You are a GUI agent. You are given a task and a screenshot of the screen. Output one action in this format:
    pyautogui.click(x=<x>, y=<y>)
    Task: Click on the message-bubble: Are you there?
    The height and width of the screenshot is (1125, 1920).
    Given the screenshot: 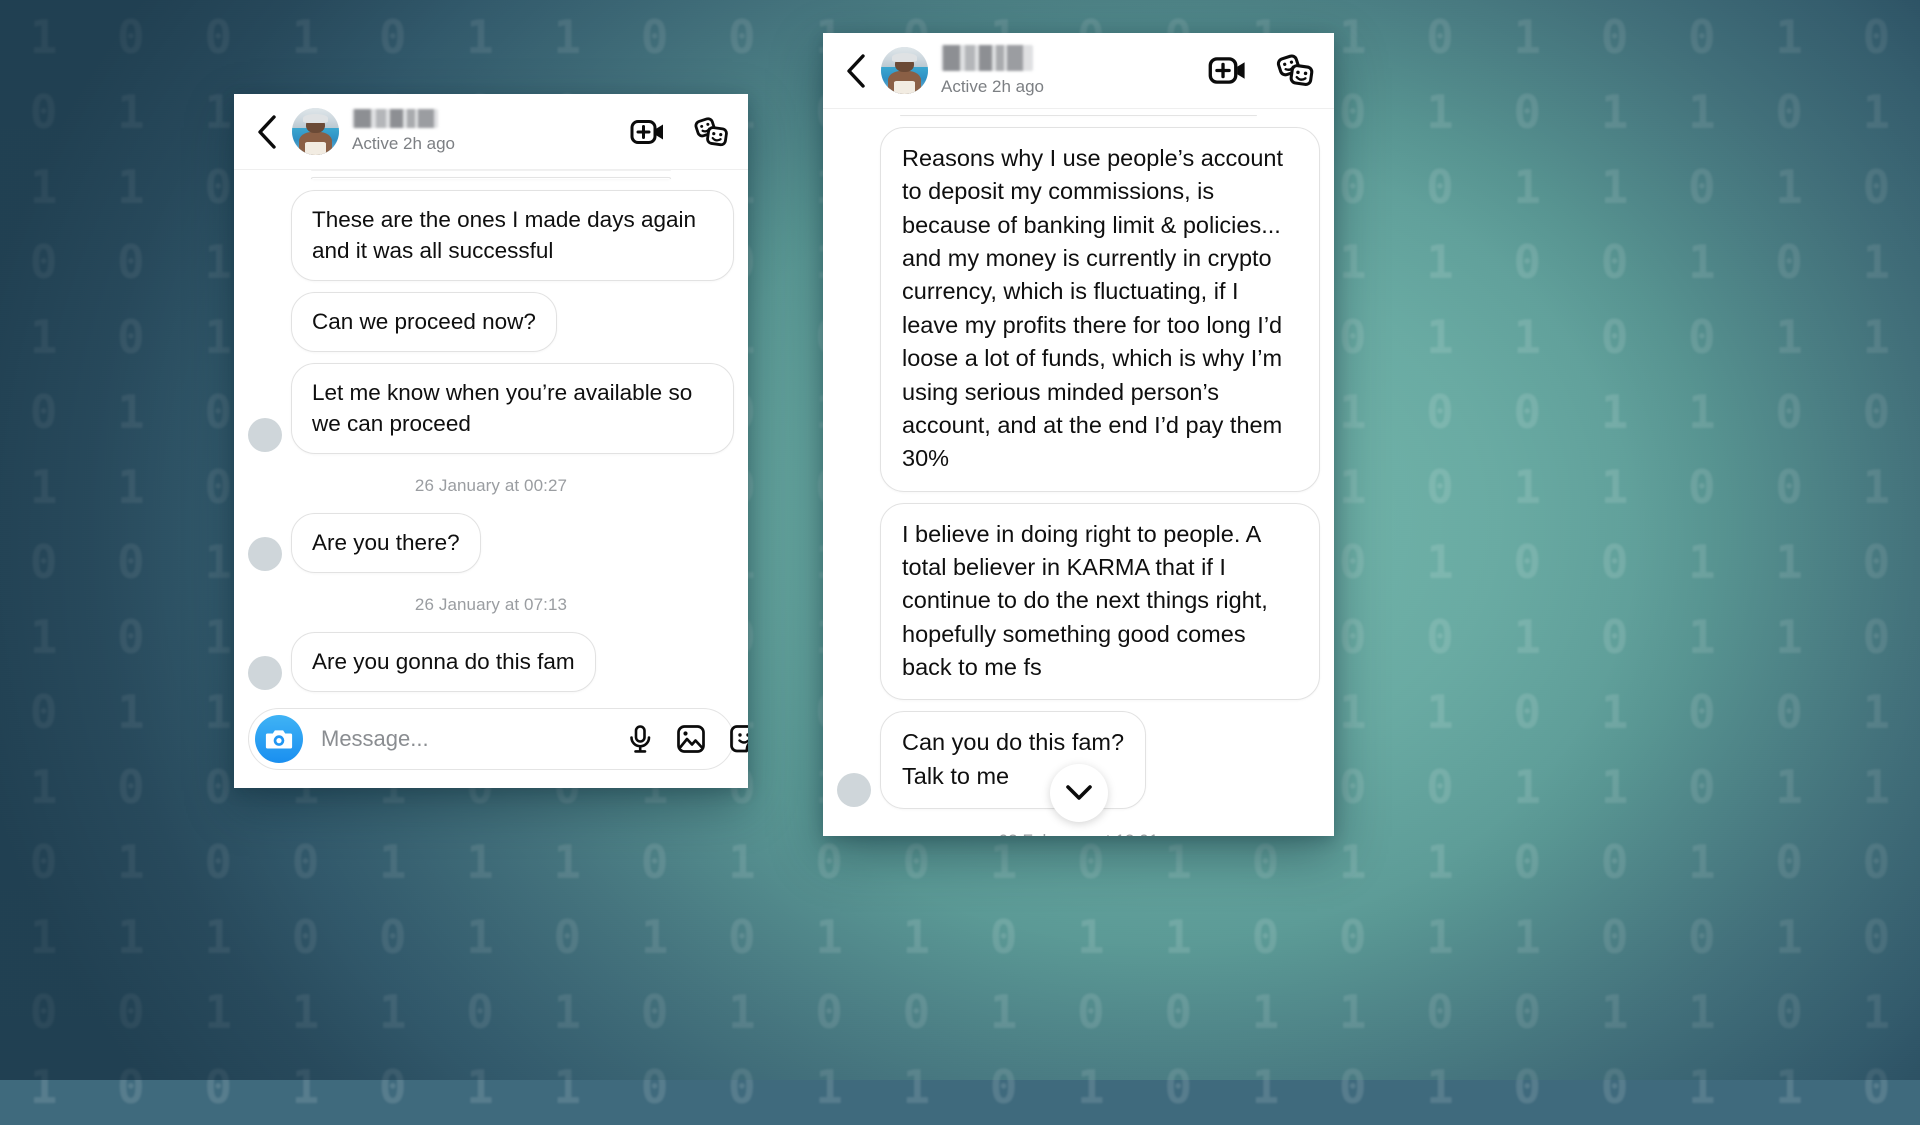 What is the action you would take?
    pyautogui.click(x=386, y=542)
    